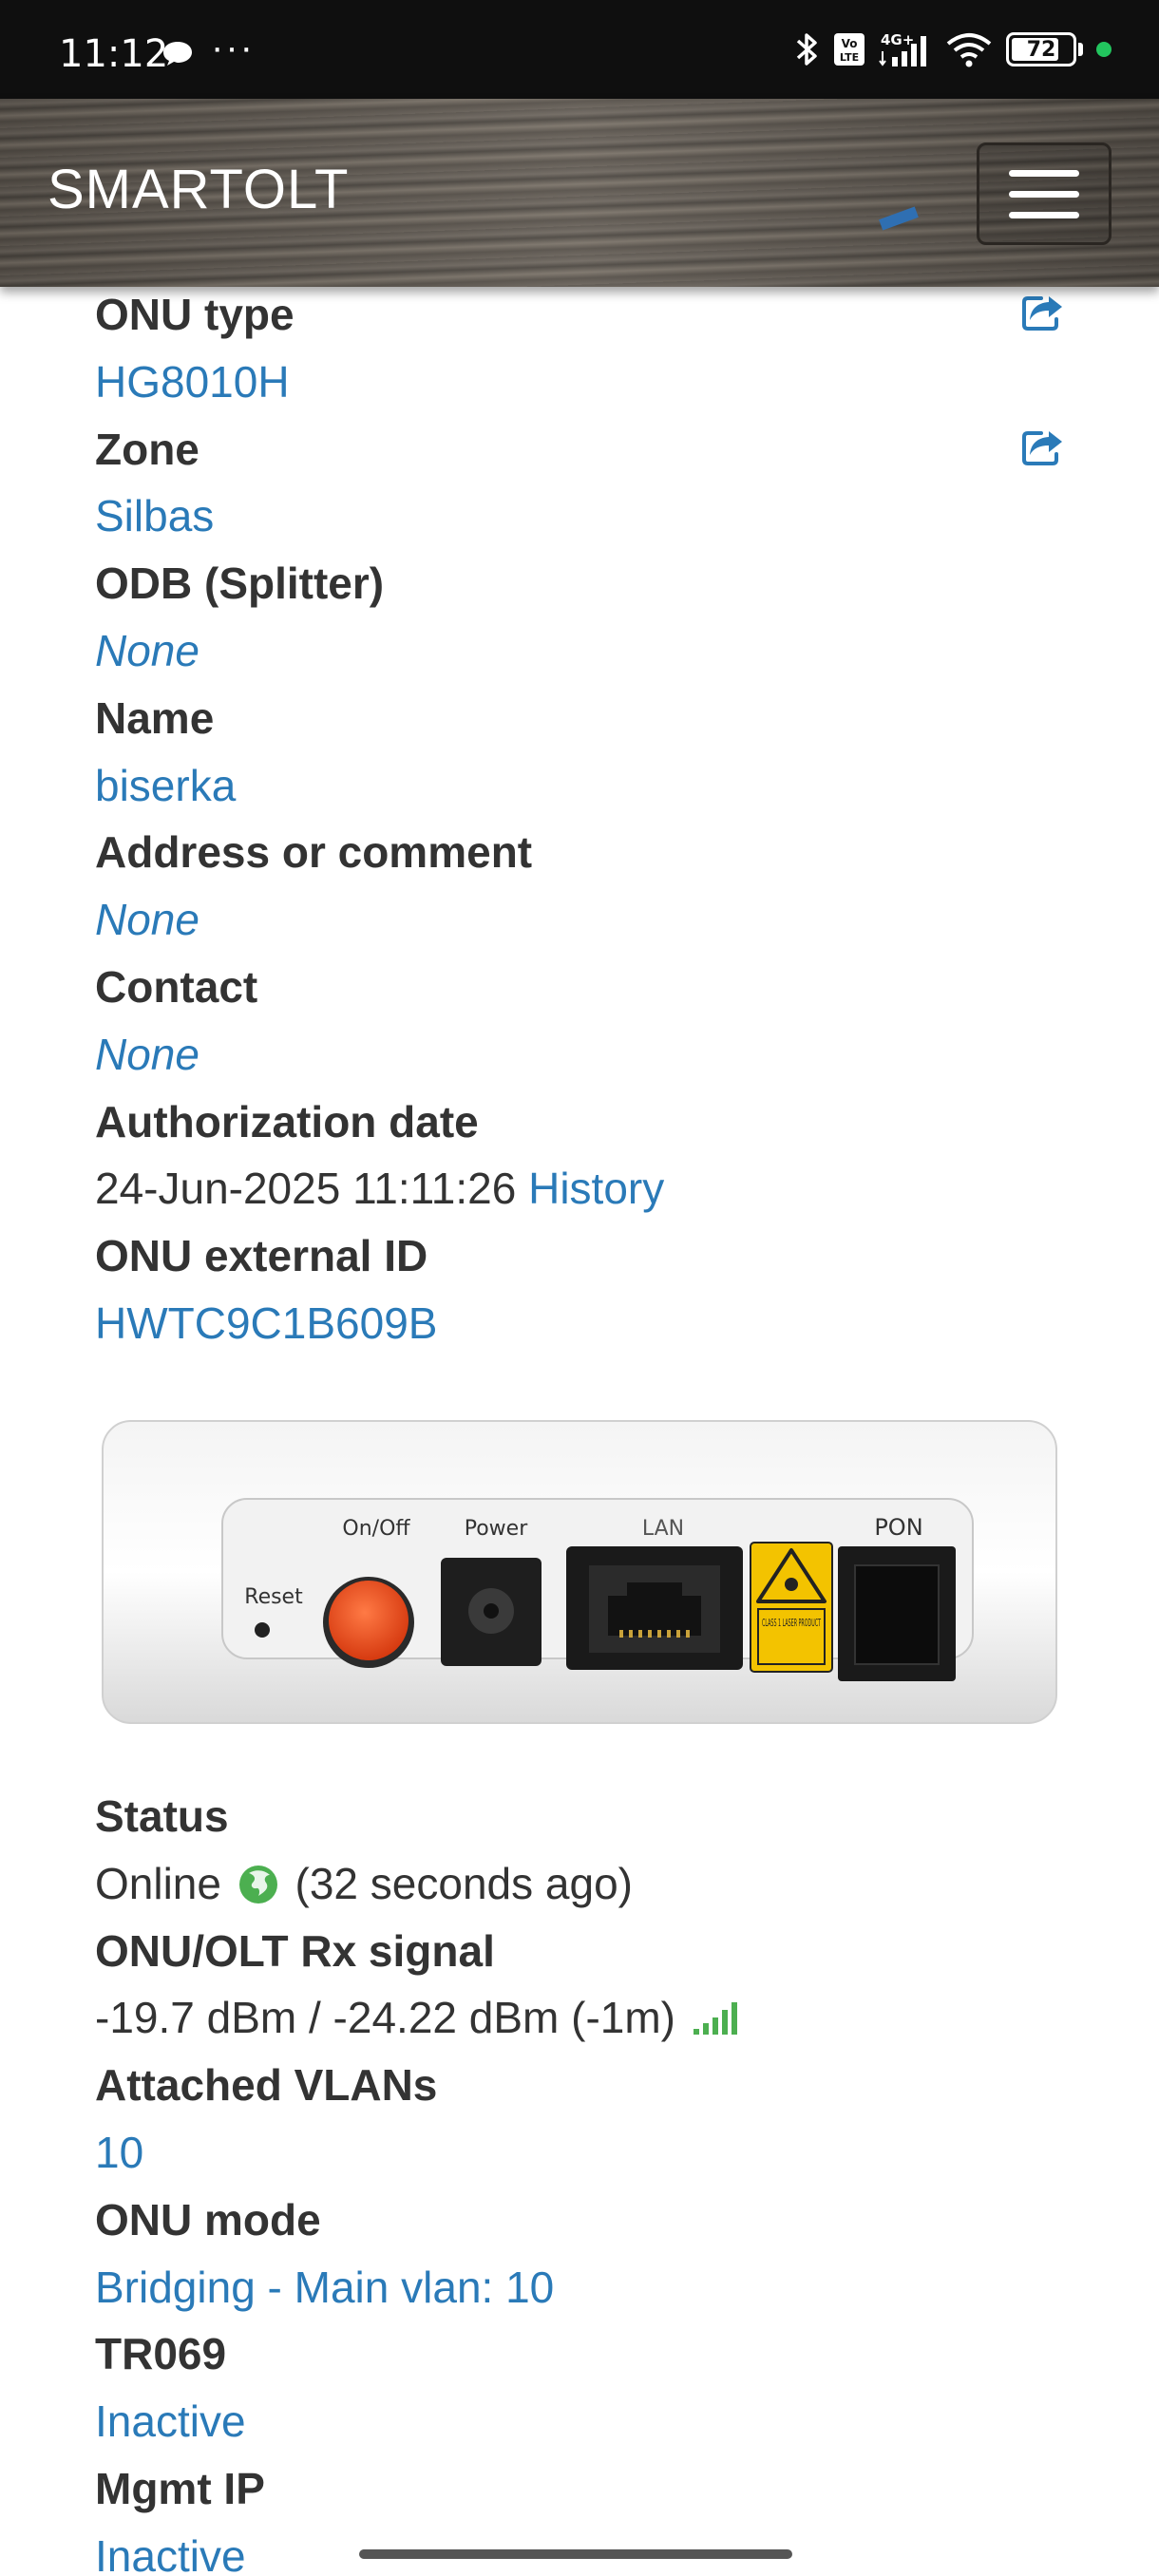 This screenshot has height=2576, width=1159. I want to click on laser-label: CLASS 1 LASER PRODUCT, so click(791, 1623).